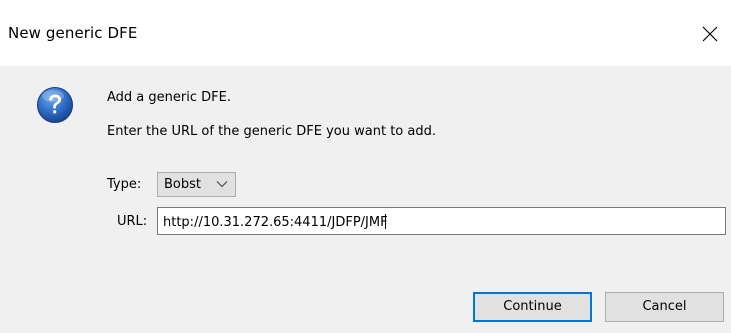 The height and width of the screenshot is (333, 731). I want to click on close-icon, so click(710, 34).